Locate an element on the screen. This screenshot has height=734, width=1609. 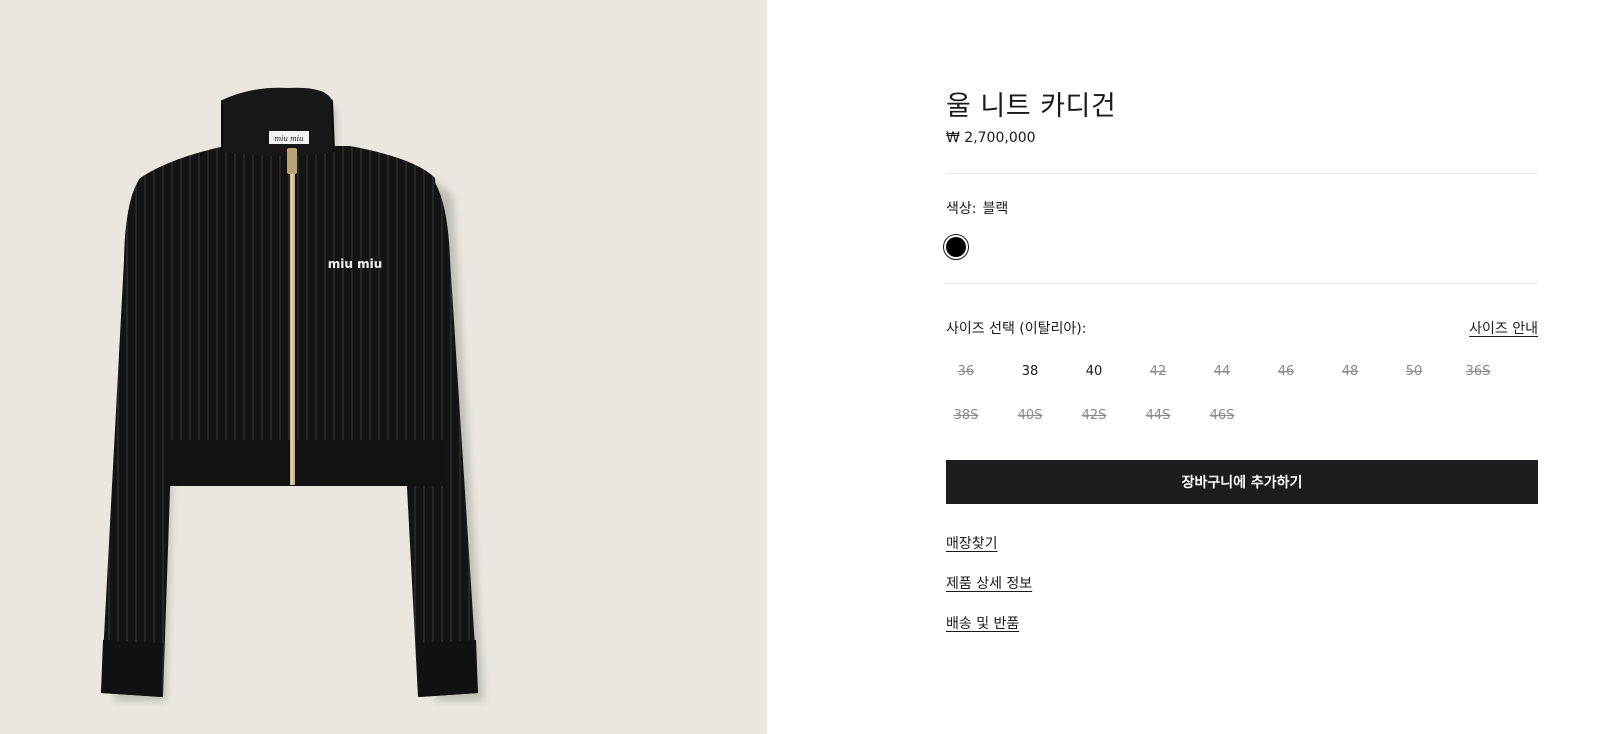
color-swatch-black is located at coordinates (956, 247).